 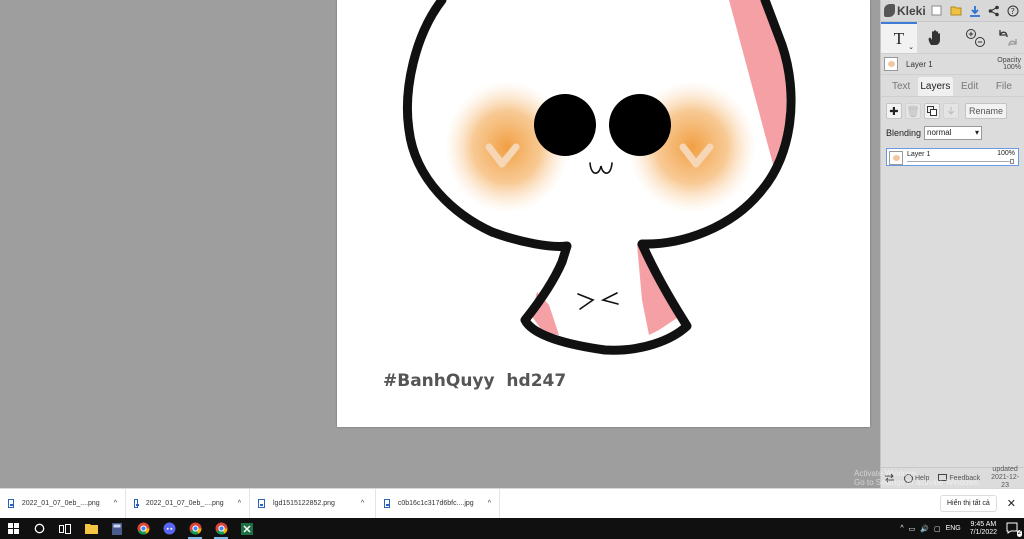 I want to click on layer-opacity-knob, so click(x=1012, y=161).